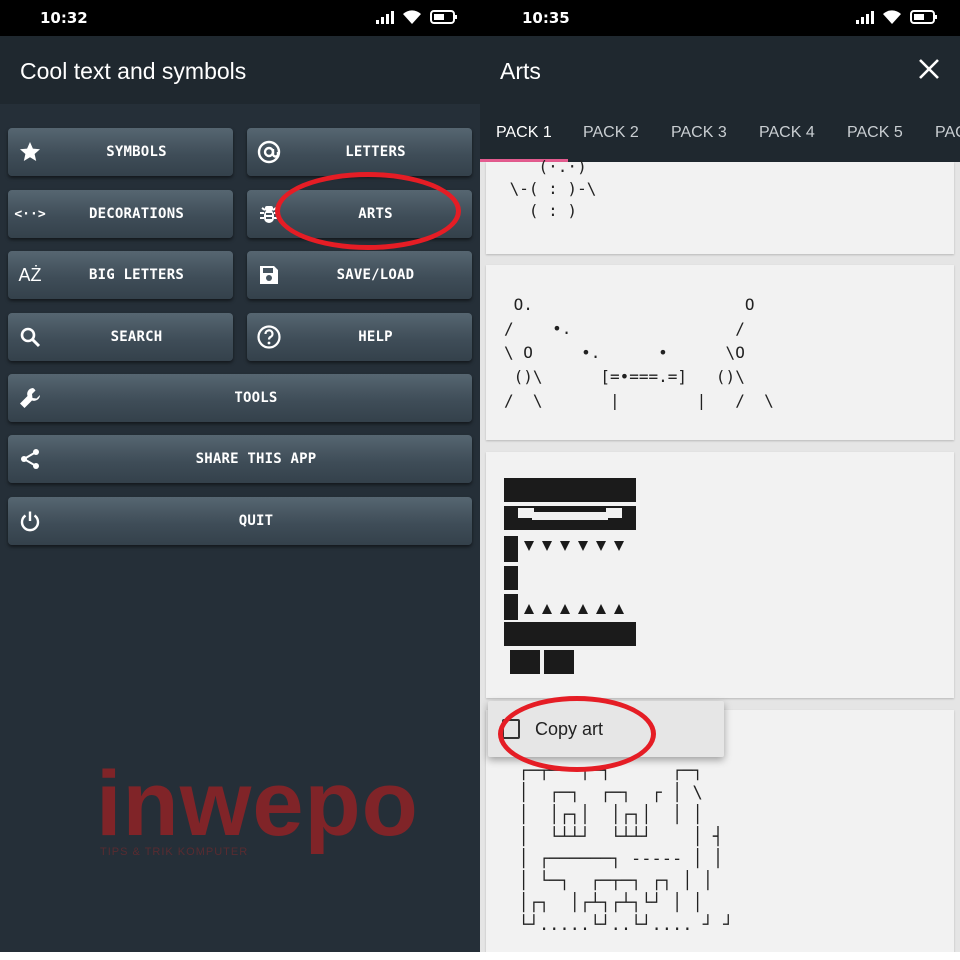 The image size is (960, 960). What do you see at coordinates (30, 521) in the screenshot?
I see `power-icon` at bounding box center [30, 521].